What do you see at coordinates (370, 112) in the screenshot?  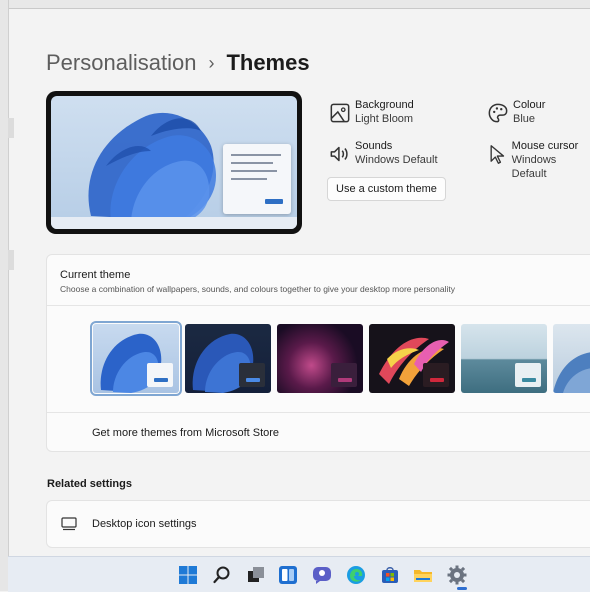 I see `background-setting: Background Light Bloom` at bounding box center [370, 112].